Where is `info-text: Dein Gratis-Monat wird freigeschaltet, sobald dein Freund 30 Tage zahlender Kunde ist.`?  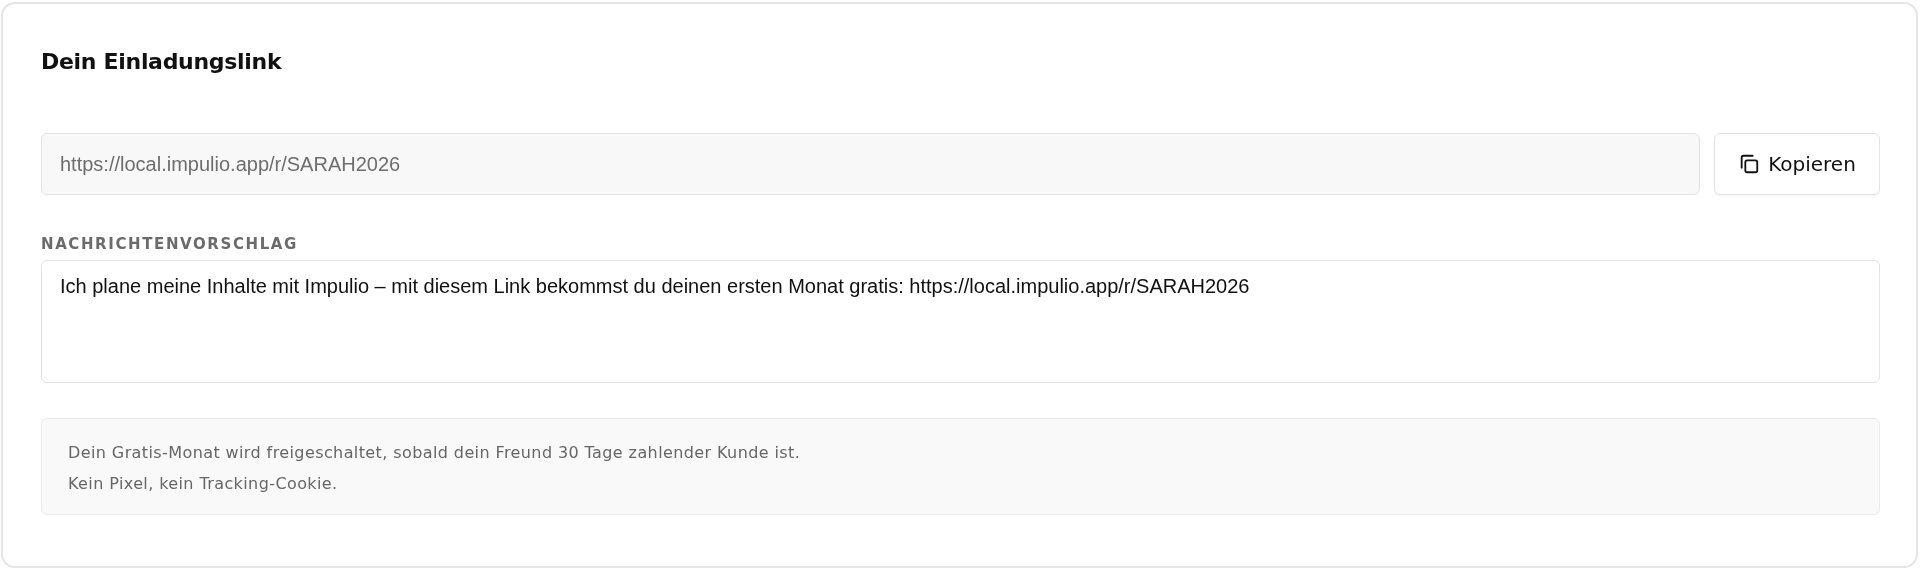
info-text: Dein Gratis-Monat wird freigeschaltet, sobald dein Freund 30 Tage zahlender Kunde ist. is located at coordinates (434, 453).